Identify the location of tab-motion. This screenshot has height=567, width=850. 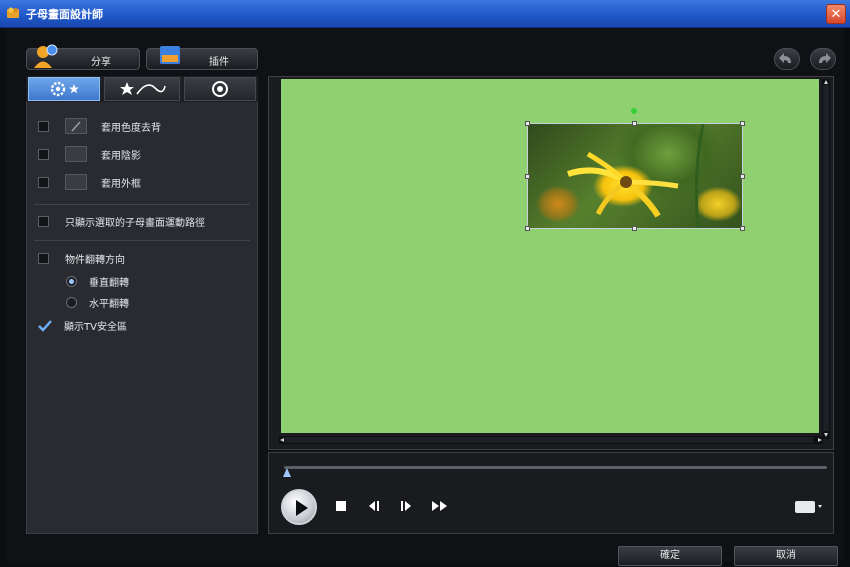
(142, 89).